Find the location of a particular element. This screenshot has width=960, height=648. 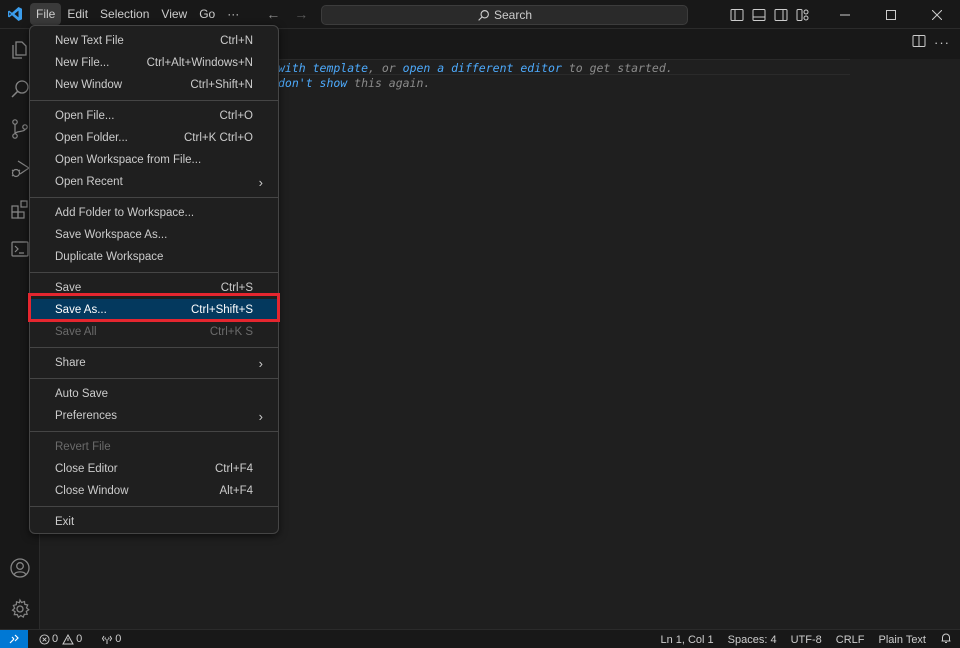

more-actions-icon: ··· is located at coordinates (942, 42).